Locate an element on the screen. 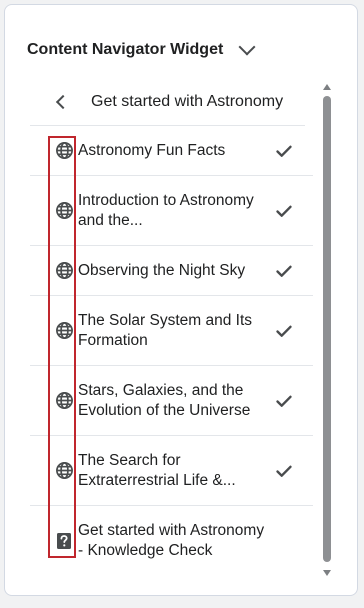 The height and width of the screenshot is (608, 364). navigator-header: Get started with Astronomy is located at coordinates (167, 102).